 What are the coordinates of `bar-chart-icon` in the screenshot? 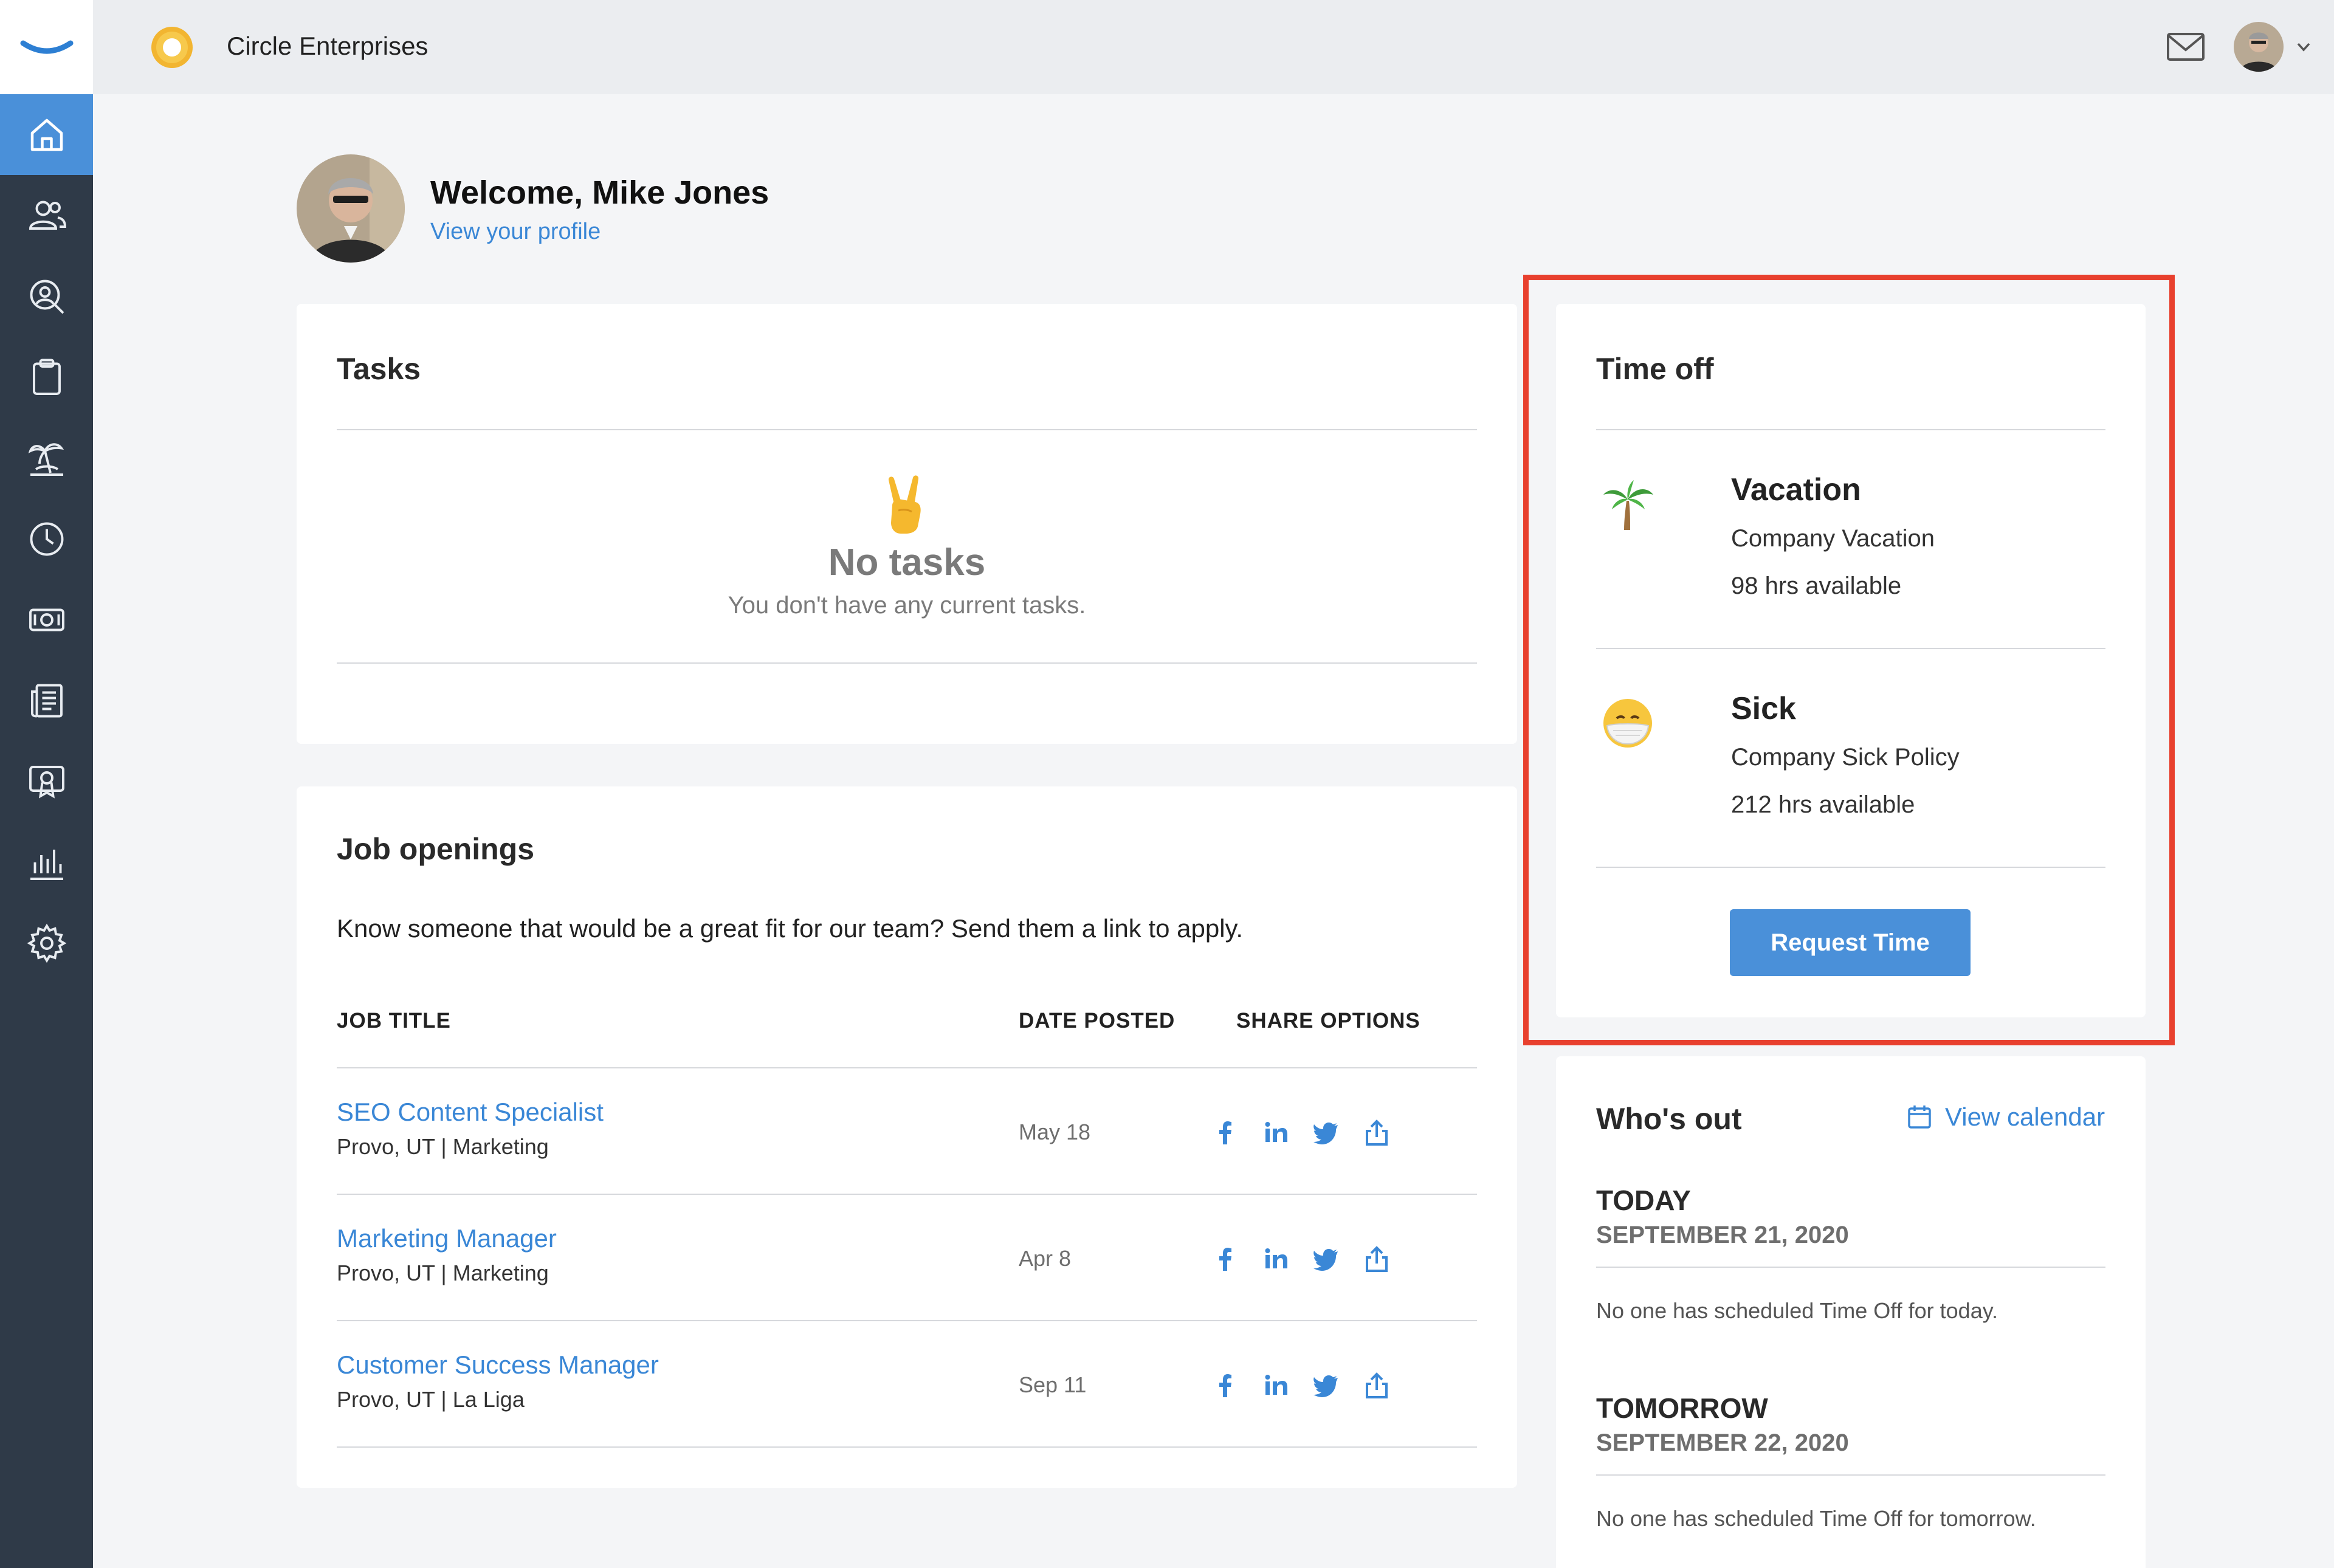 It's located at (46, 864).